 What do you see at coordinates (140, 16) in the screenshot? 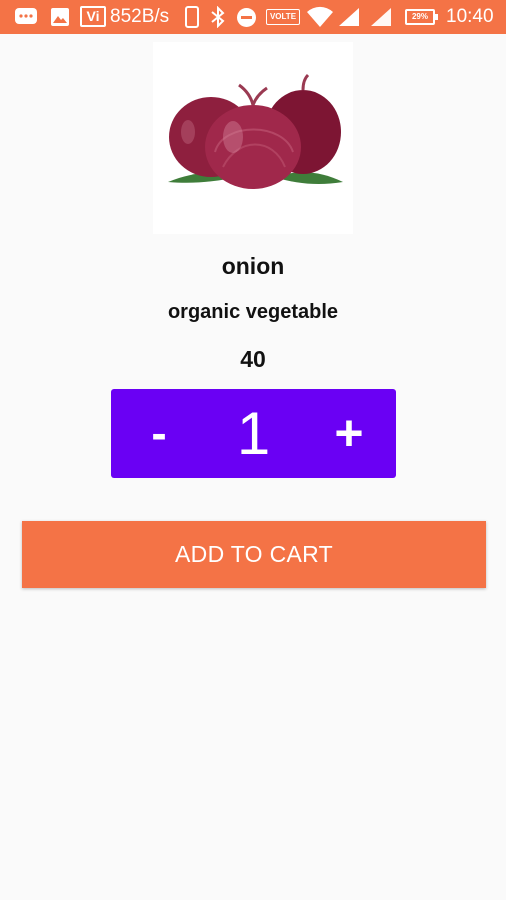
I see `network-speed: 852B/s` at bounding box center [140, 16].